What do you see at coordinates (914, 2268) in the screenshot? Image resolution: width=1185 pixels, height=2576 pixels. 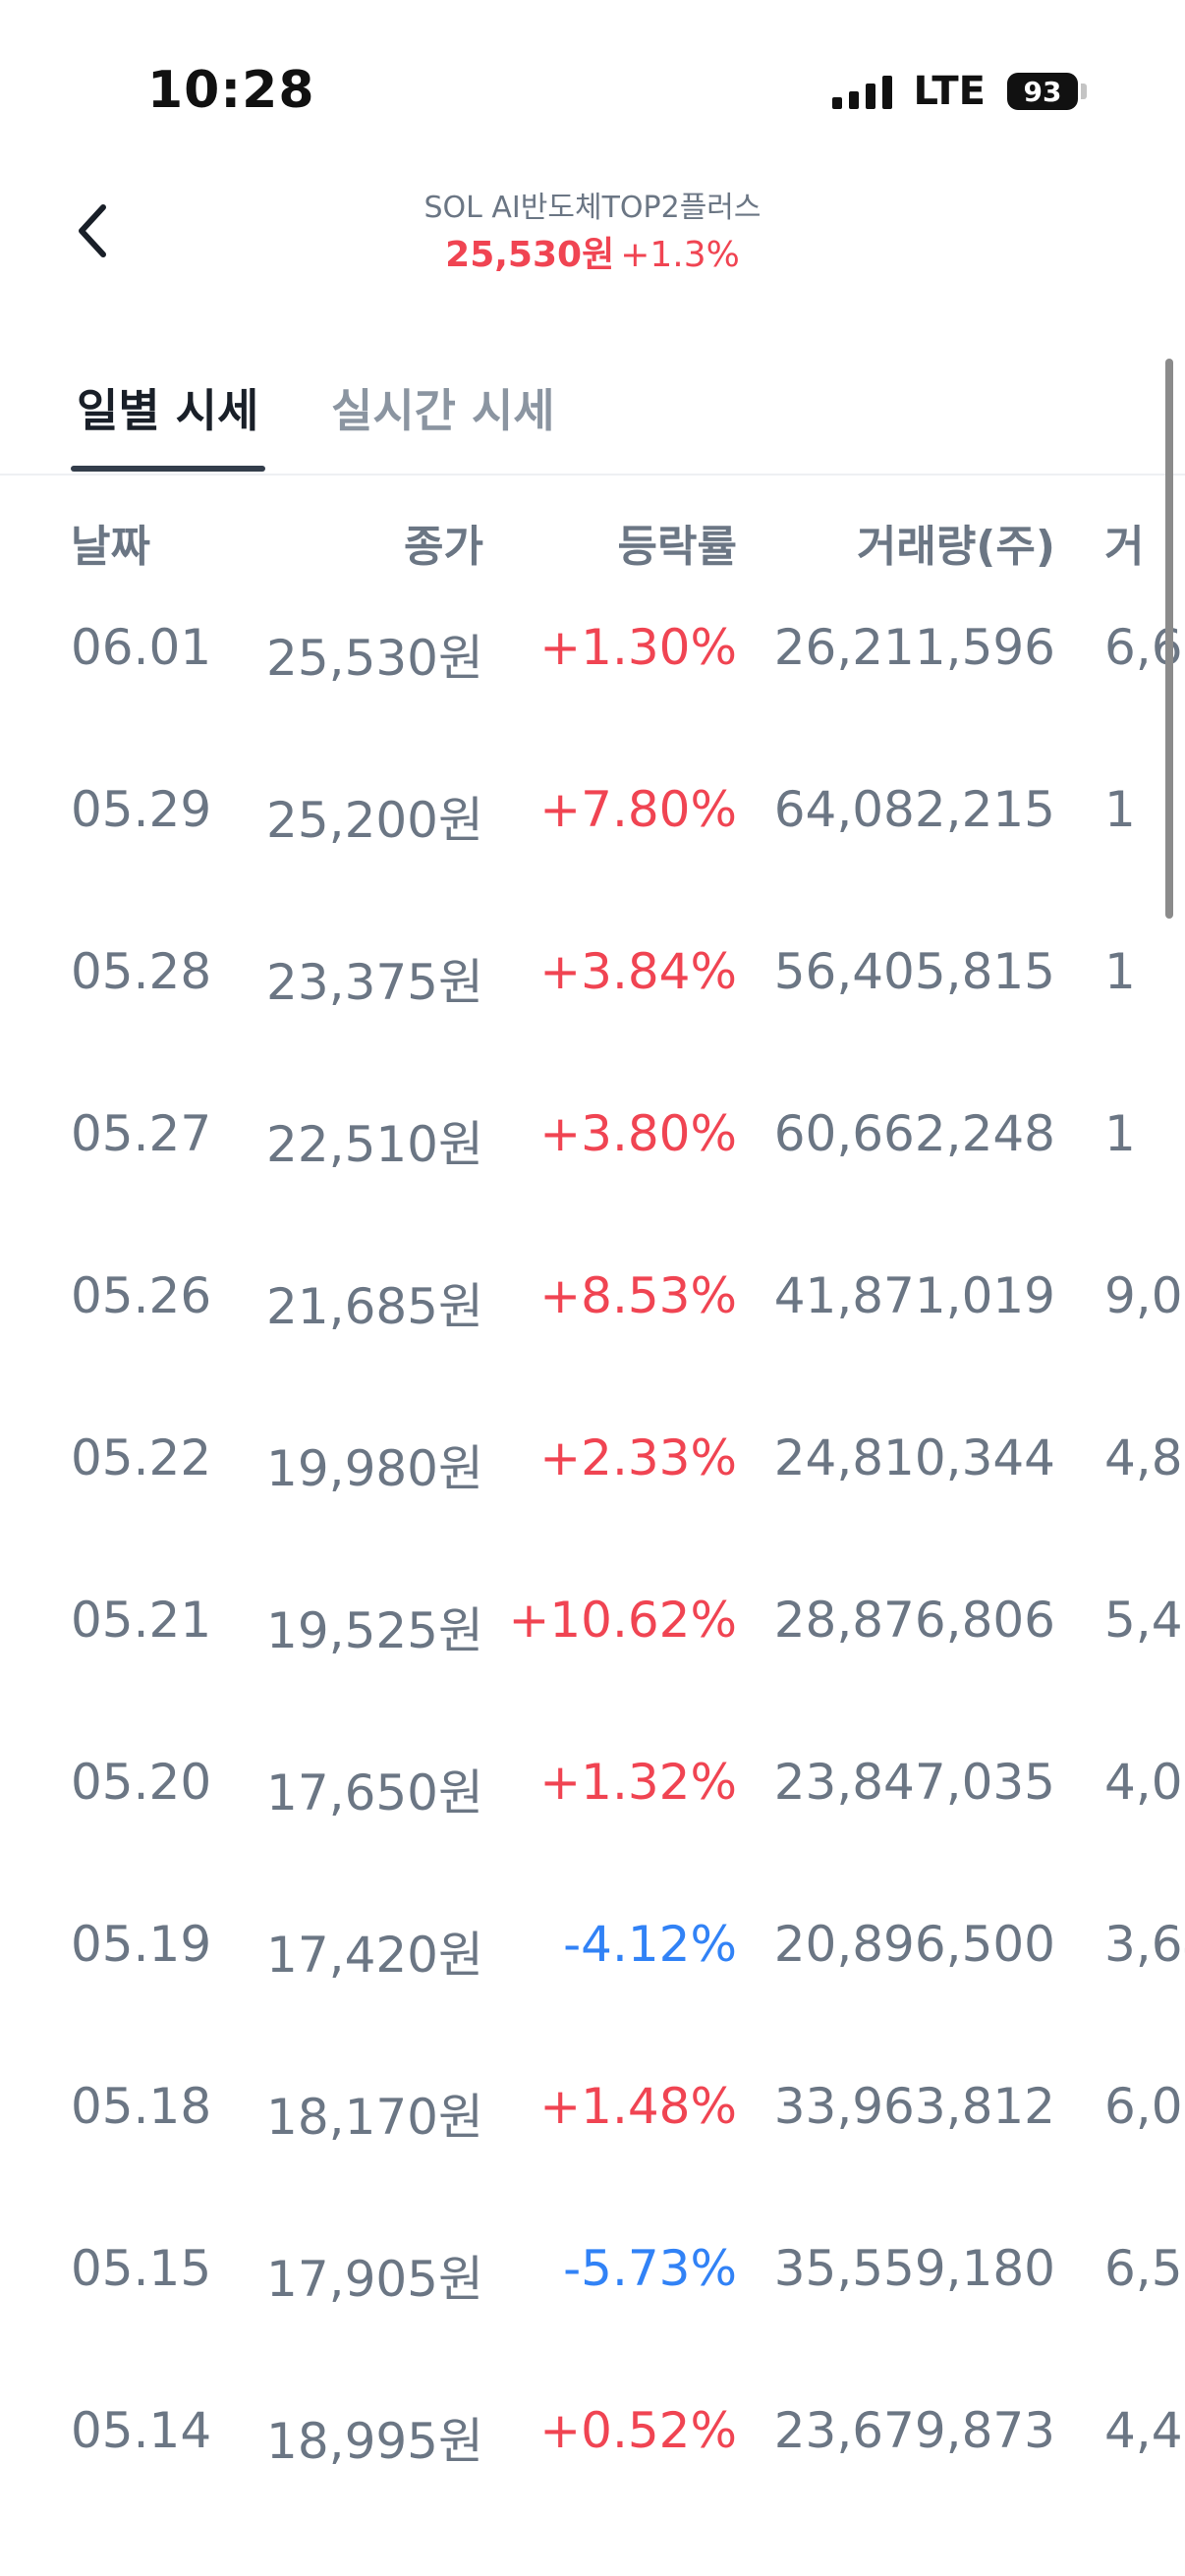 I see `row-volume: 35,559,180` at bounding box center [914, 2268].